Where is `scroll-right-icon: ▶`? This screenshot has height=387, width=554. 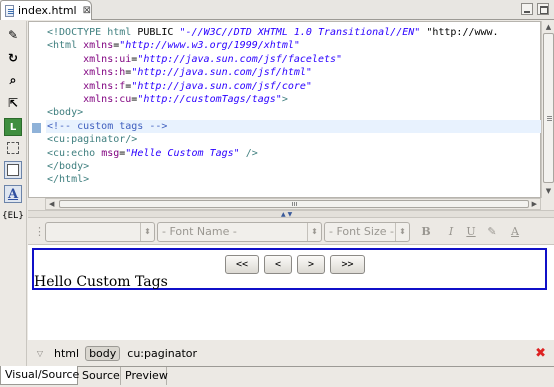 scroll-right-icon: ▶ is located at coordinates (534, 204).